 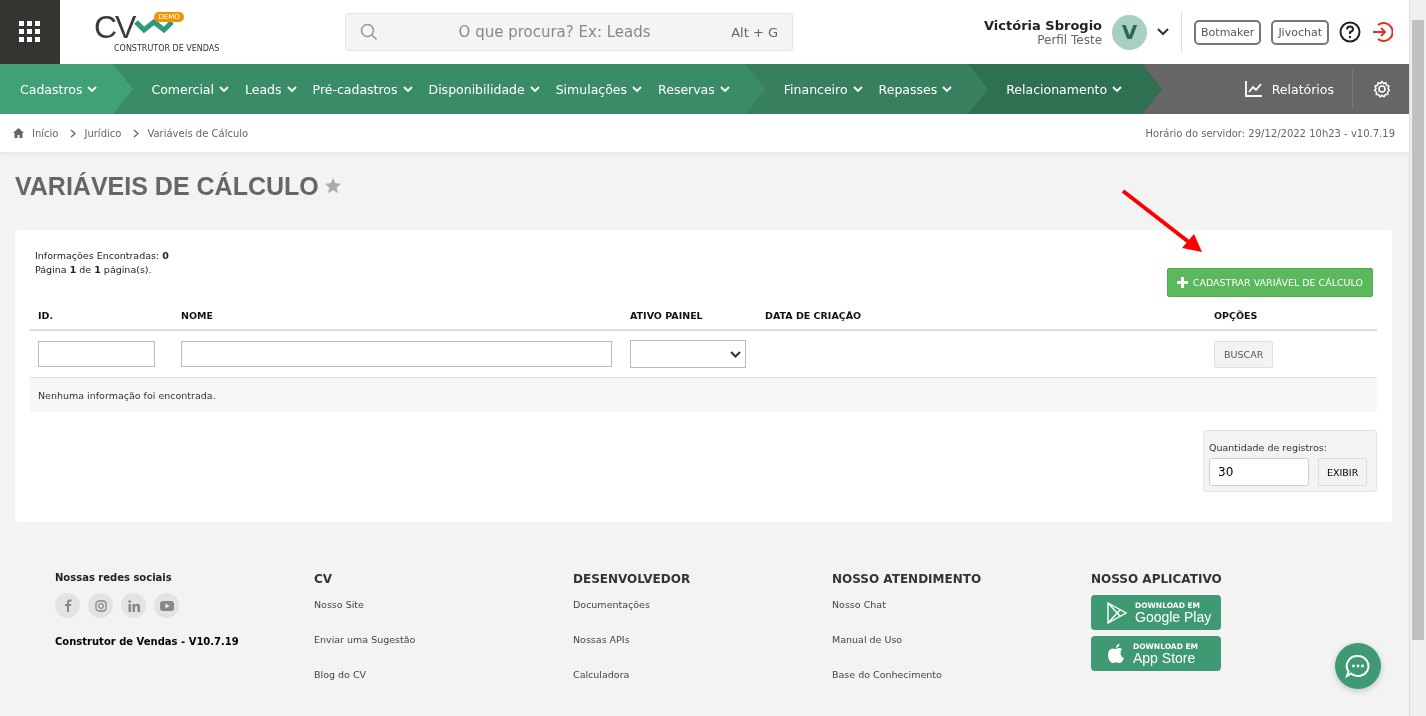 What do you see at coordinates (100, 605) in the screenshot?
I see `instagram-icon` at bounding box center [100, 605].